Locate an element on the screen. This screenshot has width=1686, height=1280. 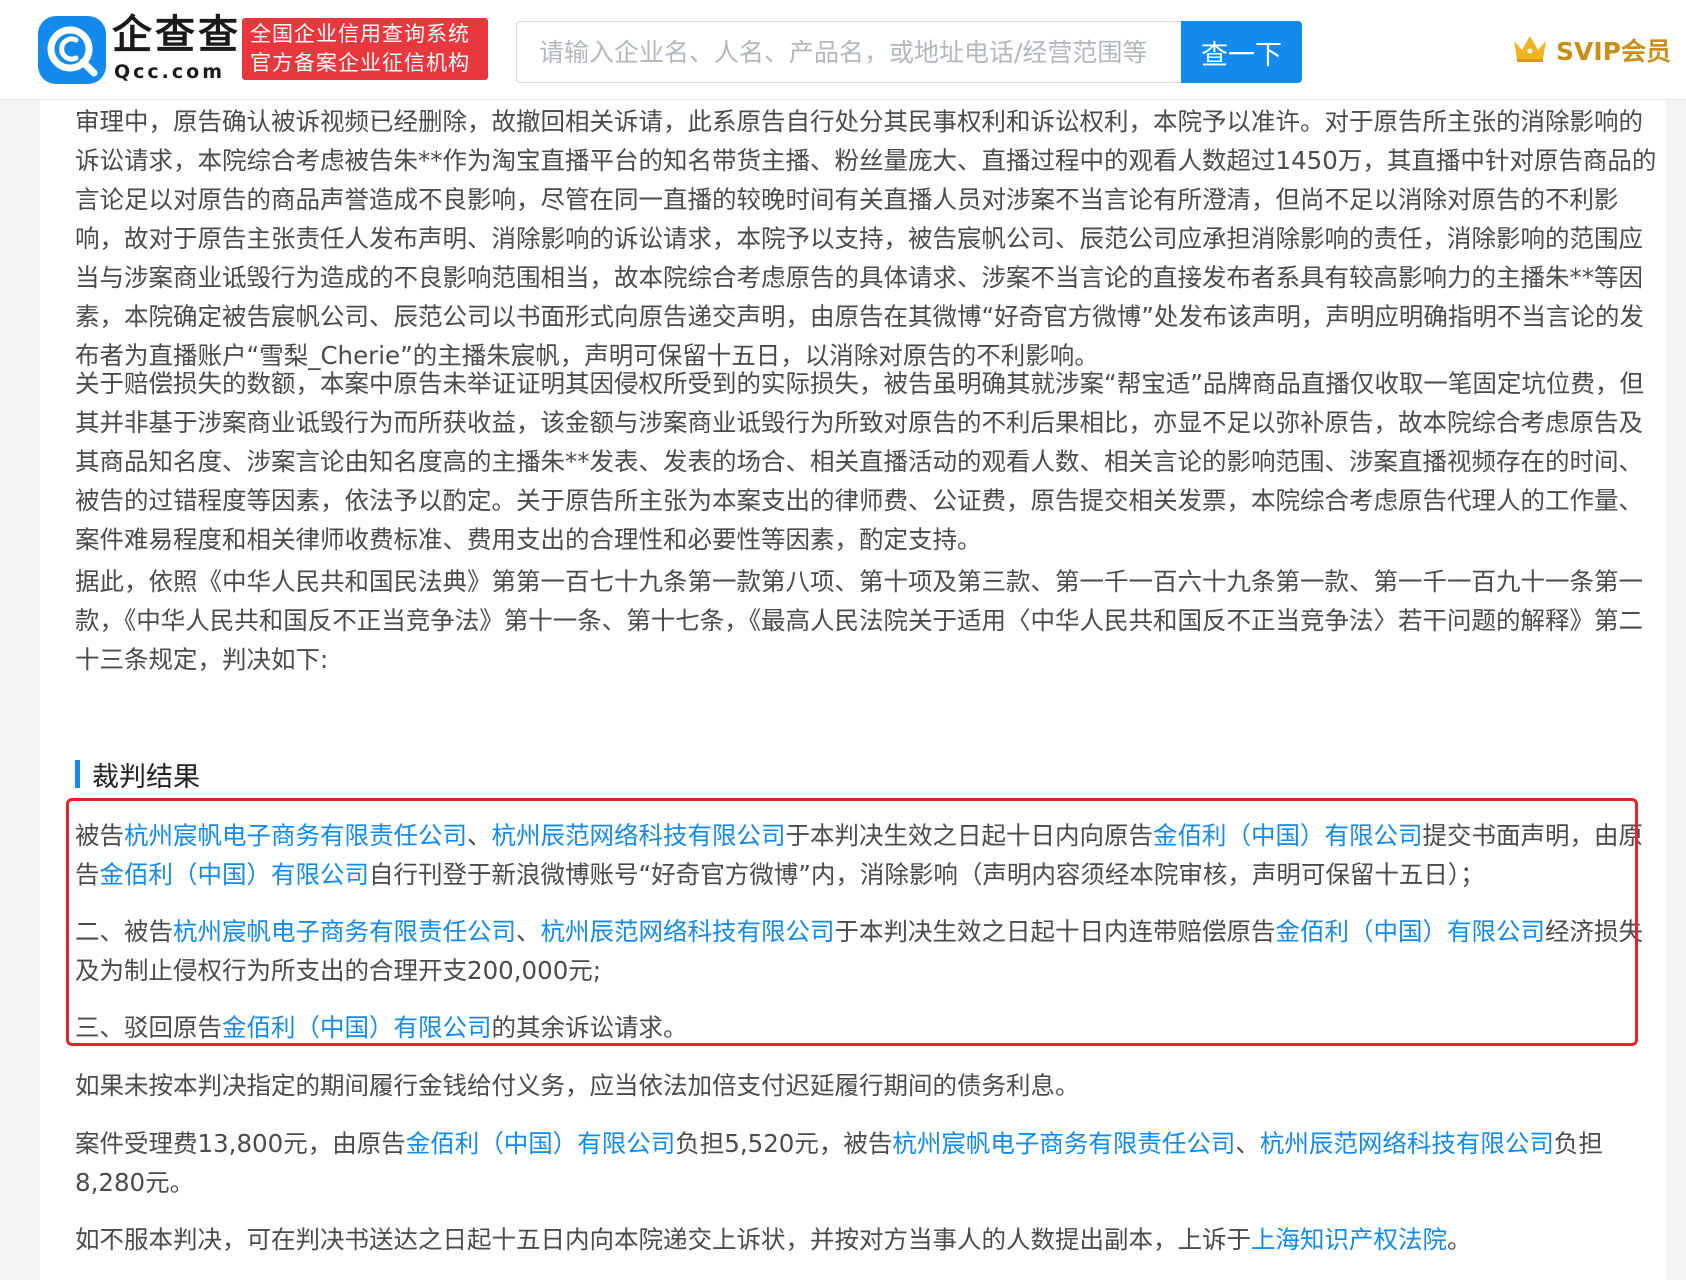
qcc-logo-icon is located at coordinates (72, 50).